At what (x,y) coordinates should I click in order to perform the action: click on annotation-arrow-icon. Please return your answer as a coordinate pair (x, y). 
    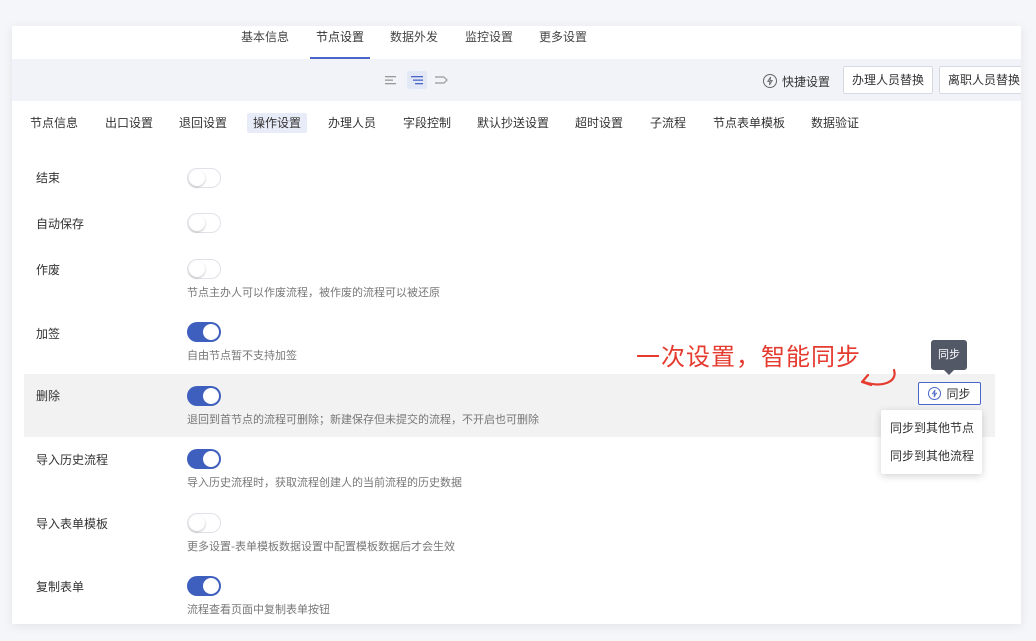
    Looking at the image, I should click on (878, 377).